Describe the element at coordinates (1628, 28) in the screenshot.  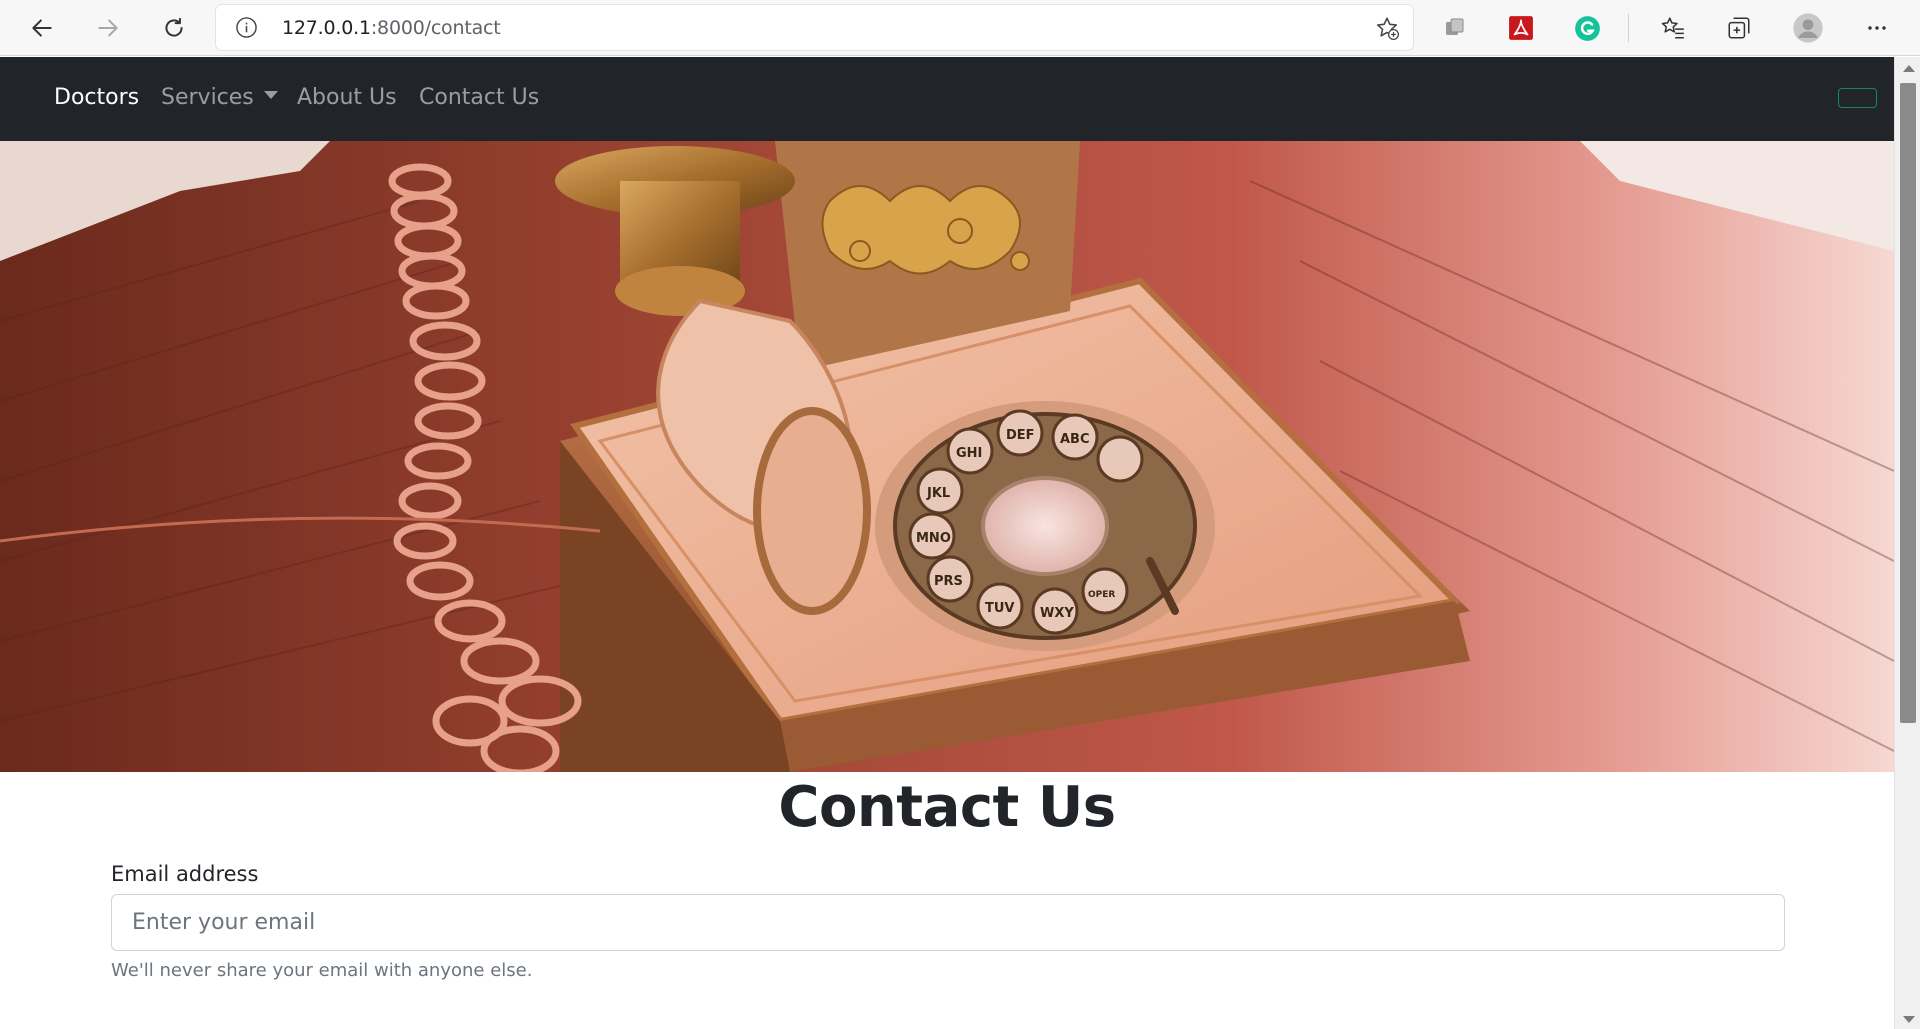
I see `toolbar-divider` at that location.